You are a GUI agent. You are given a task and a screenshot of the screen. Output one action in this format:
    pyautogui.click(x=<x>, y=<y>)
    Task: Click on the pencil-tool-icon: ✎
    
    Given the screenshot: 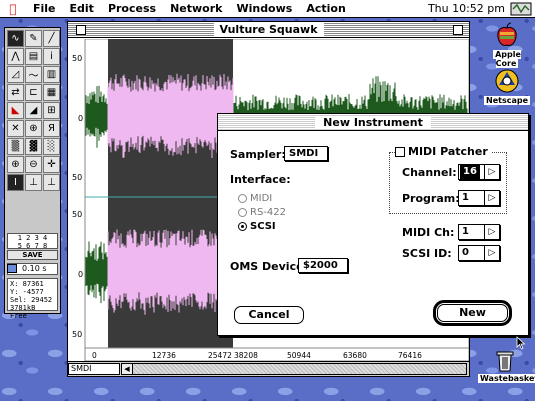 What is the action you would take?
    pyautogui.click(x=33, y=38)
    